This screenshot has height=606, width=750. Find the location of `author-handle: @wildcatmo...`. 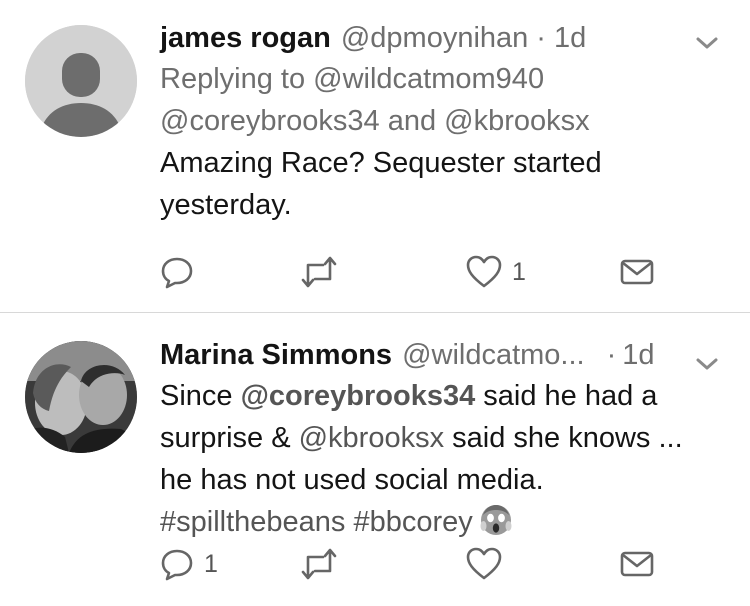

author-handle: @wildcatmo... is located at coordinates (493, 355).